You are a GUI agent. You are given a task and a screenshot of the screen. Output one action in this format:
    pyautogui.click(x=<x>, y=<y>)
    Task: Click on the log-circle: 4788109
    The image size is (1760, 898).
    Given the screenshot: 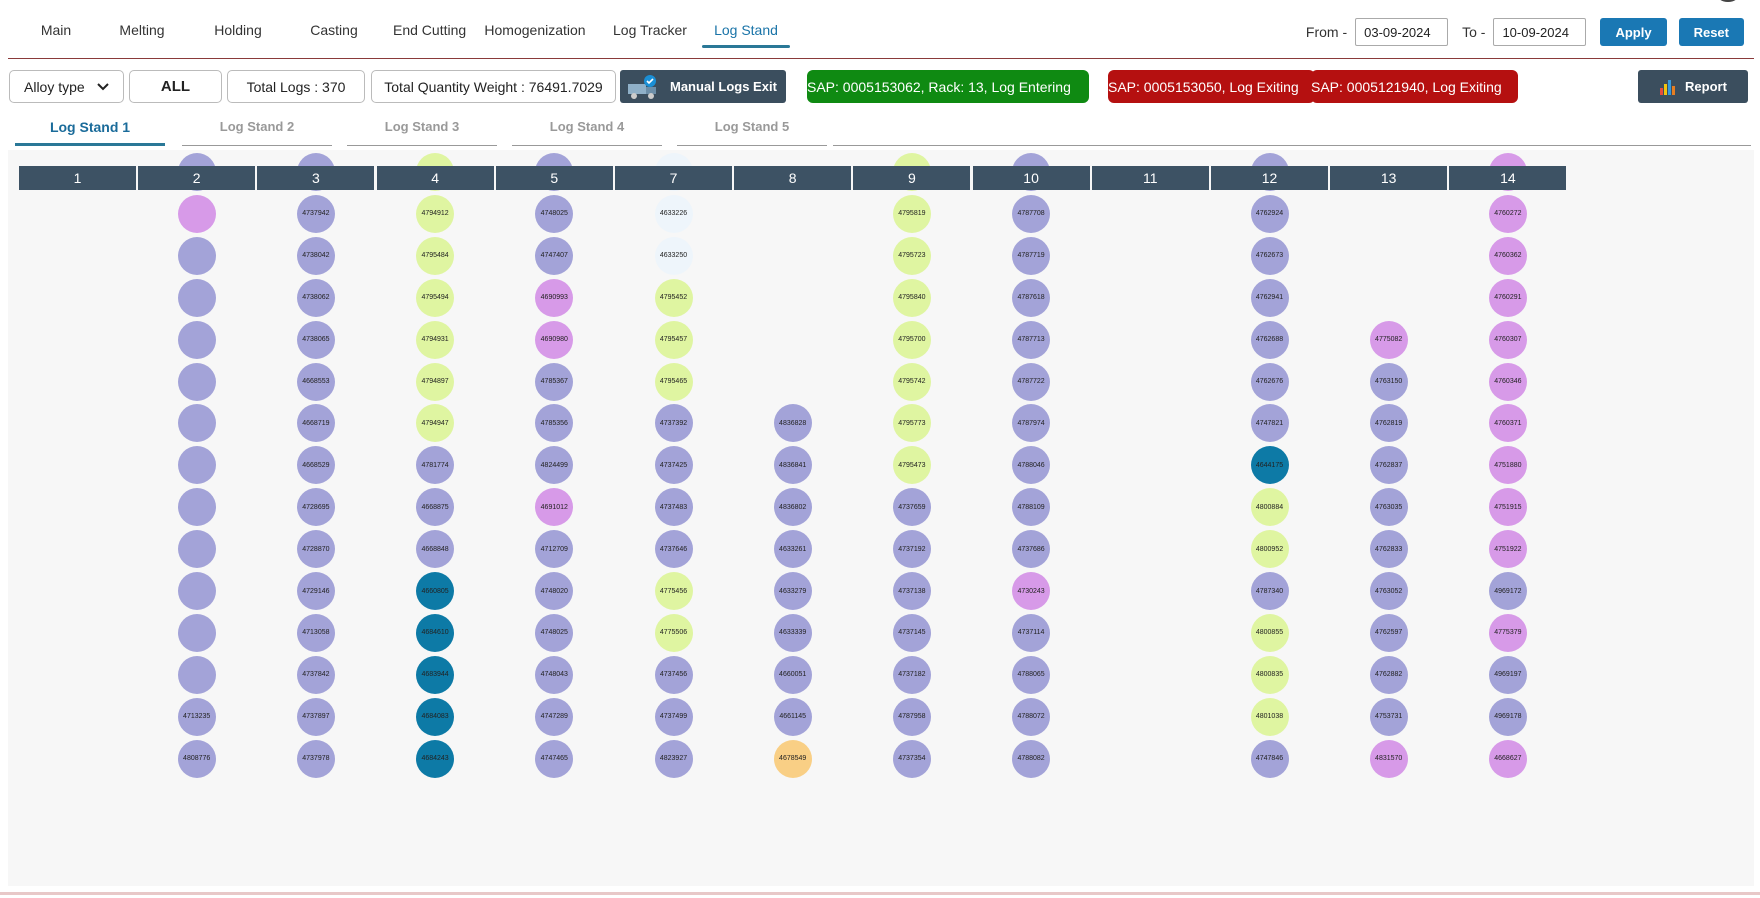 What is the action you would take?
    pyautogui.click(x=1031, y=507)
    